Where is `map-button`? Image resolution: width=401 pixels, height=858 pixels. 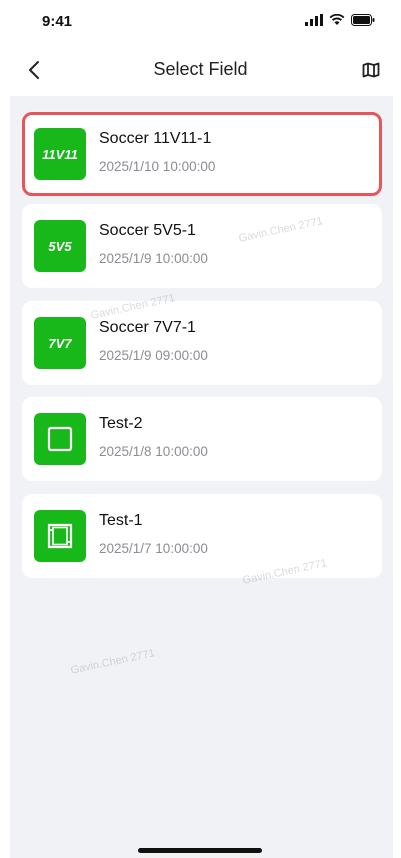 map-button is located at coordinates (371, 70).